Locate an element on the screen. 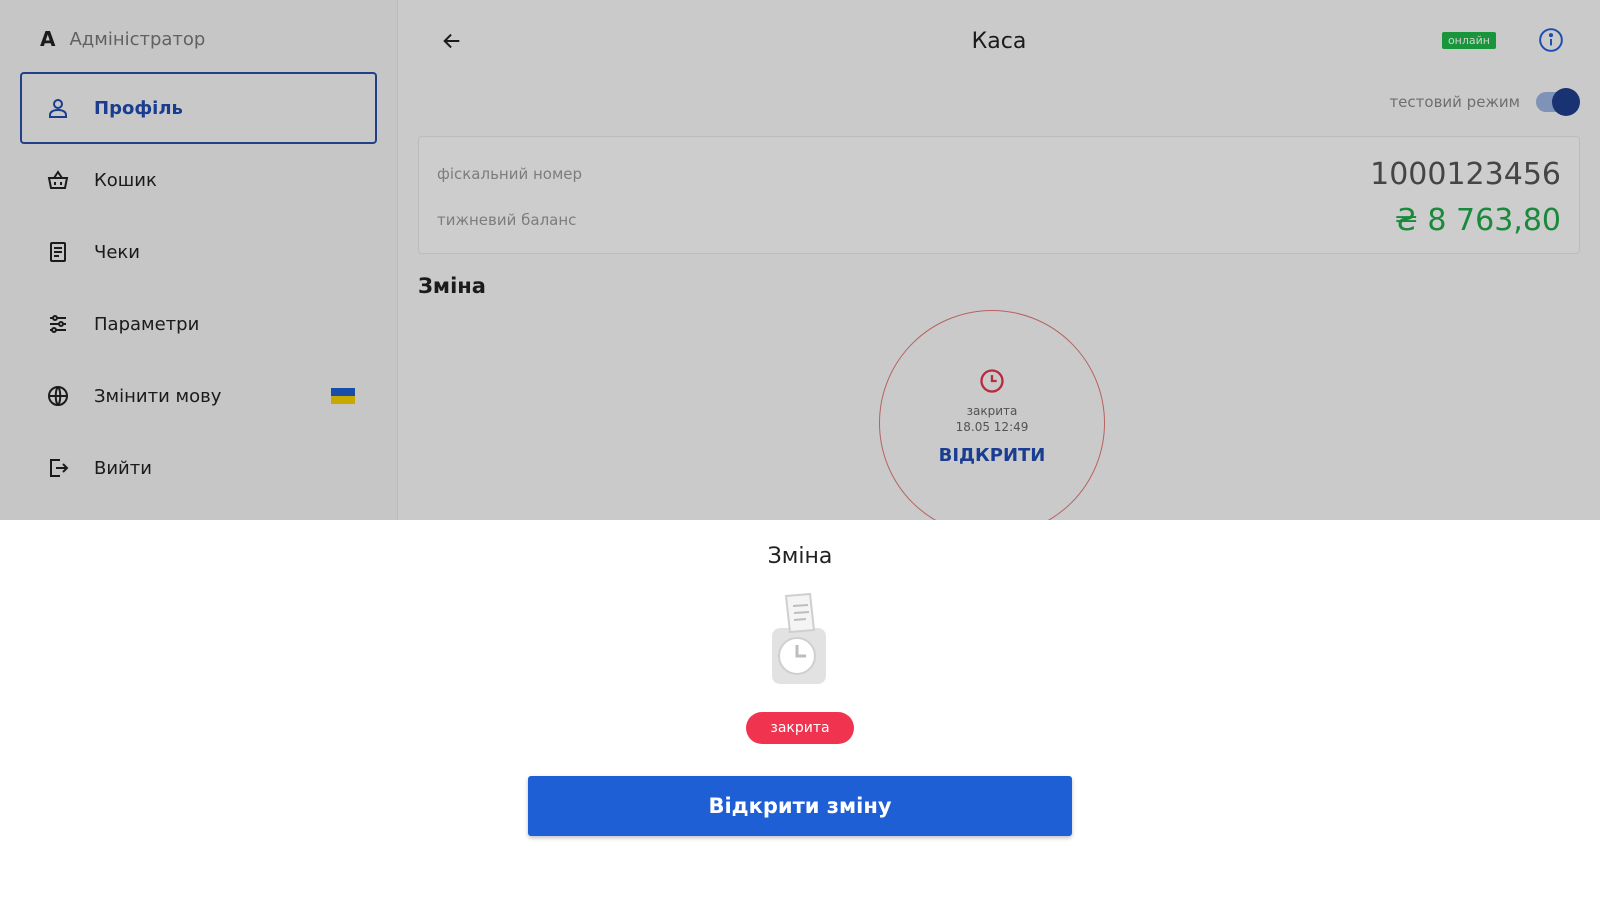  open-shift-button: Відкрити зміну is located at coordinates (800, 806).